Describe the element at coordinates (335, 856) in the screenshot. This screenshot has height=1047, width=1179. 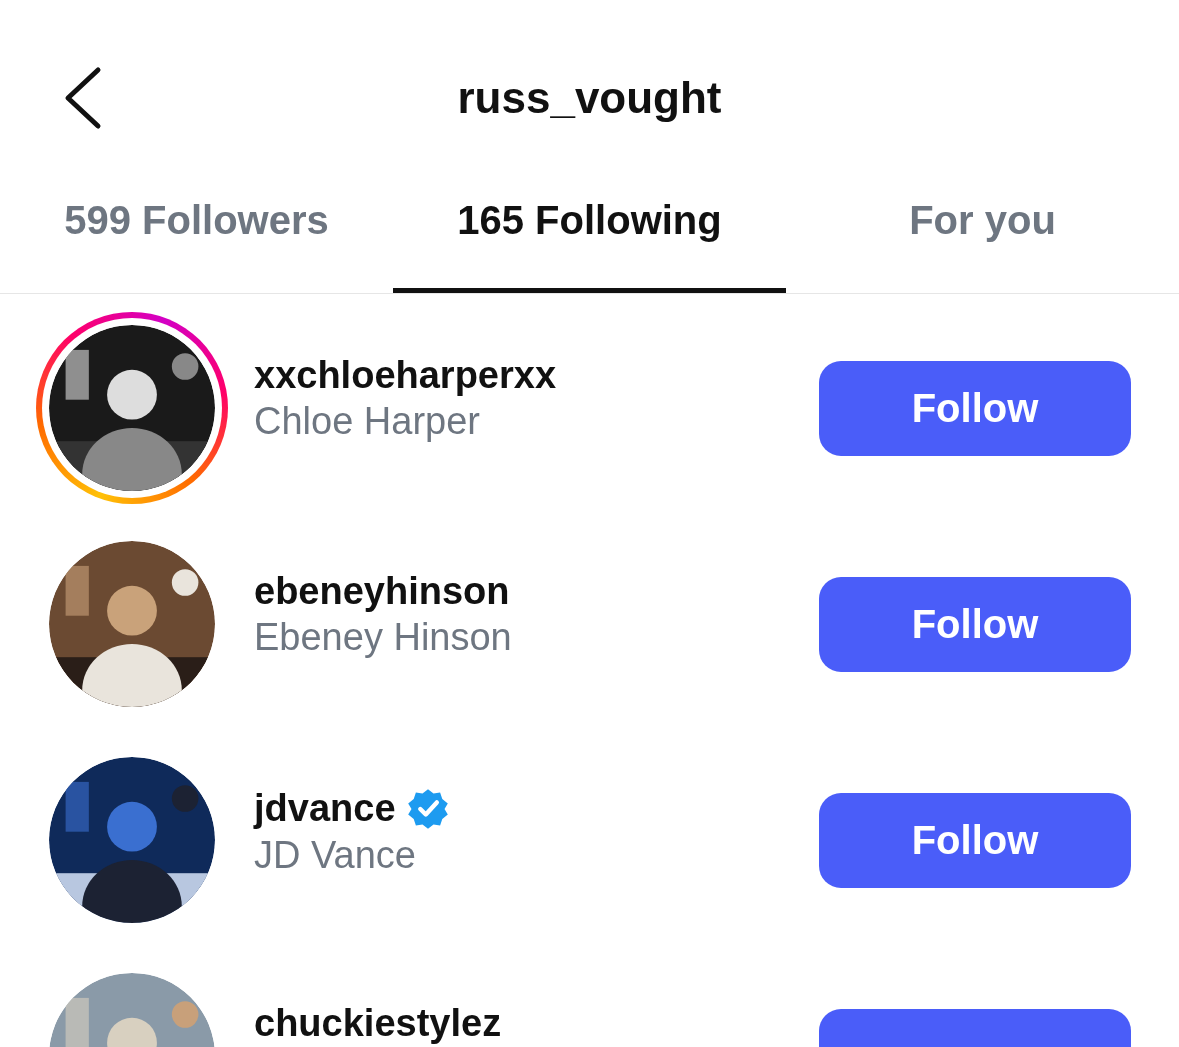
I see `display-name: JD Vance` at that location.